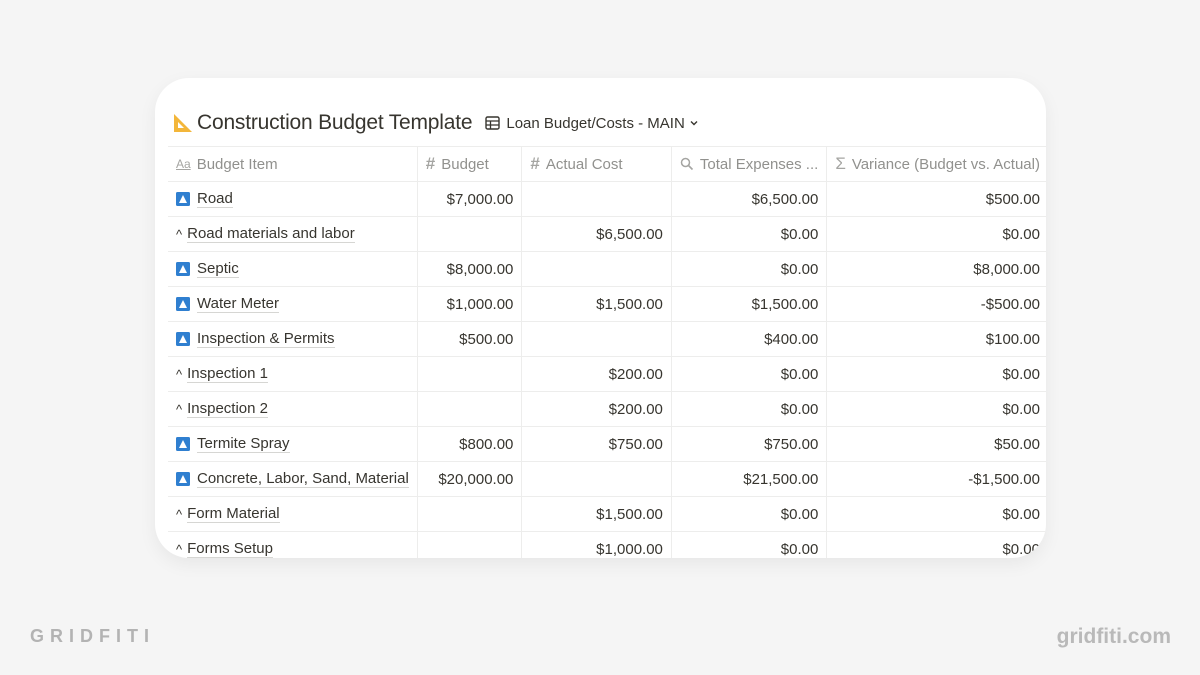 The height and width of the screenshot is (675, 1200). I want to click on column-header-budget: # Budget, so click(470, 164).